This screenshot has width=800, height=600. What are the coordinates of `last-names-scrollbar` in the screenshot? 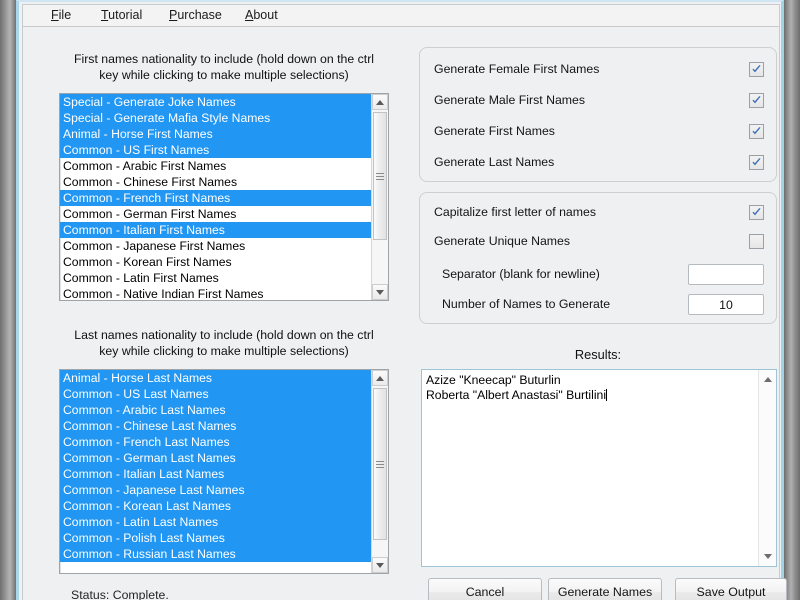 It's located at (379, 471).